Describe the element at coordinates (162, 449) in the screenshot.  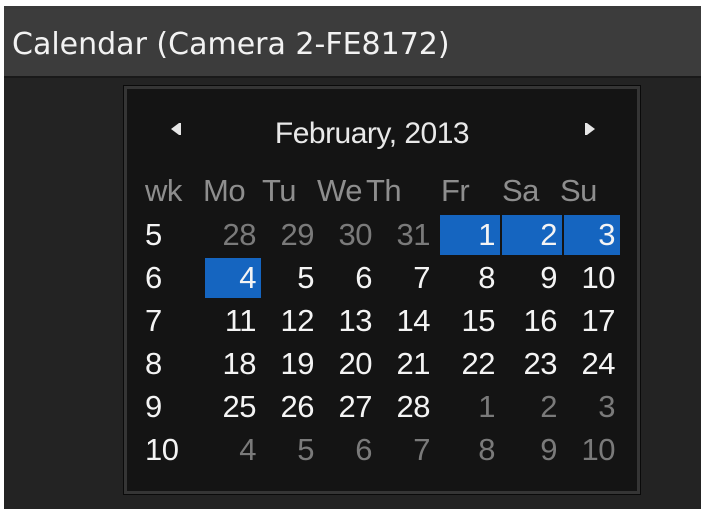
I see `week-number: 10` at that location.